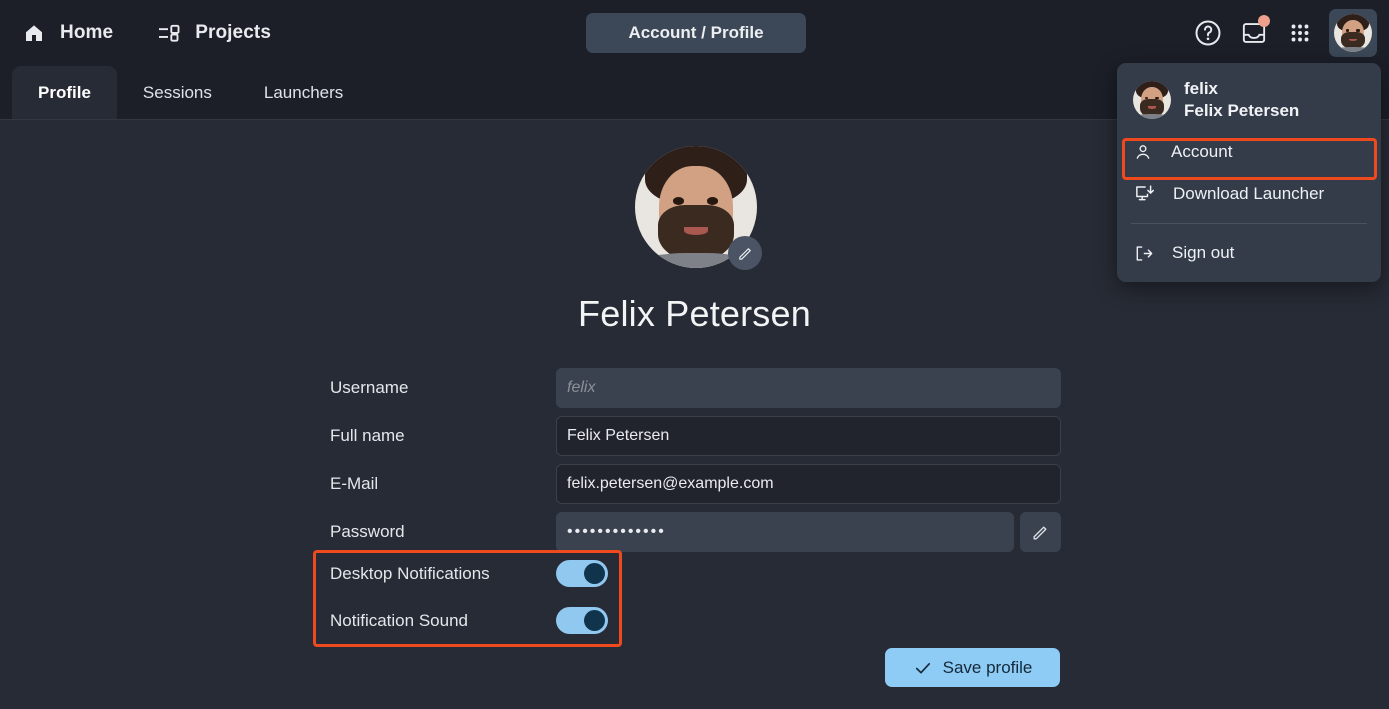 This screenshot has height=709, width=1389. I want to click on save-profile-label: Save profile, so click(987, 667).